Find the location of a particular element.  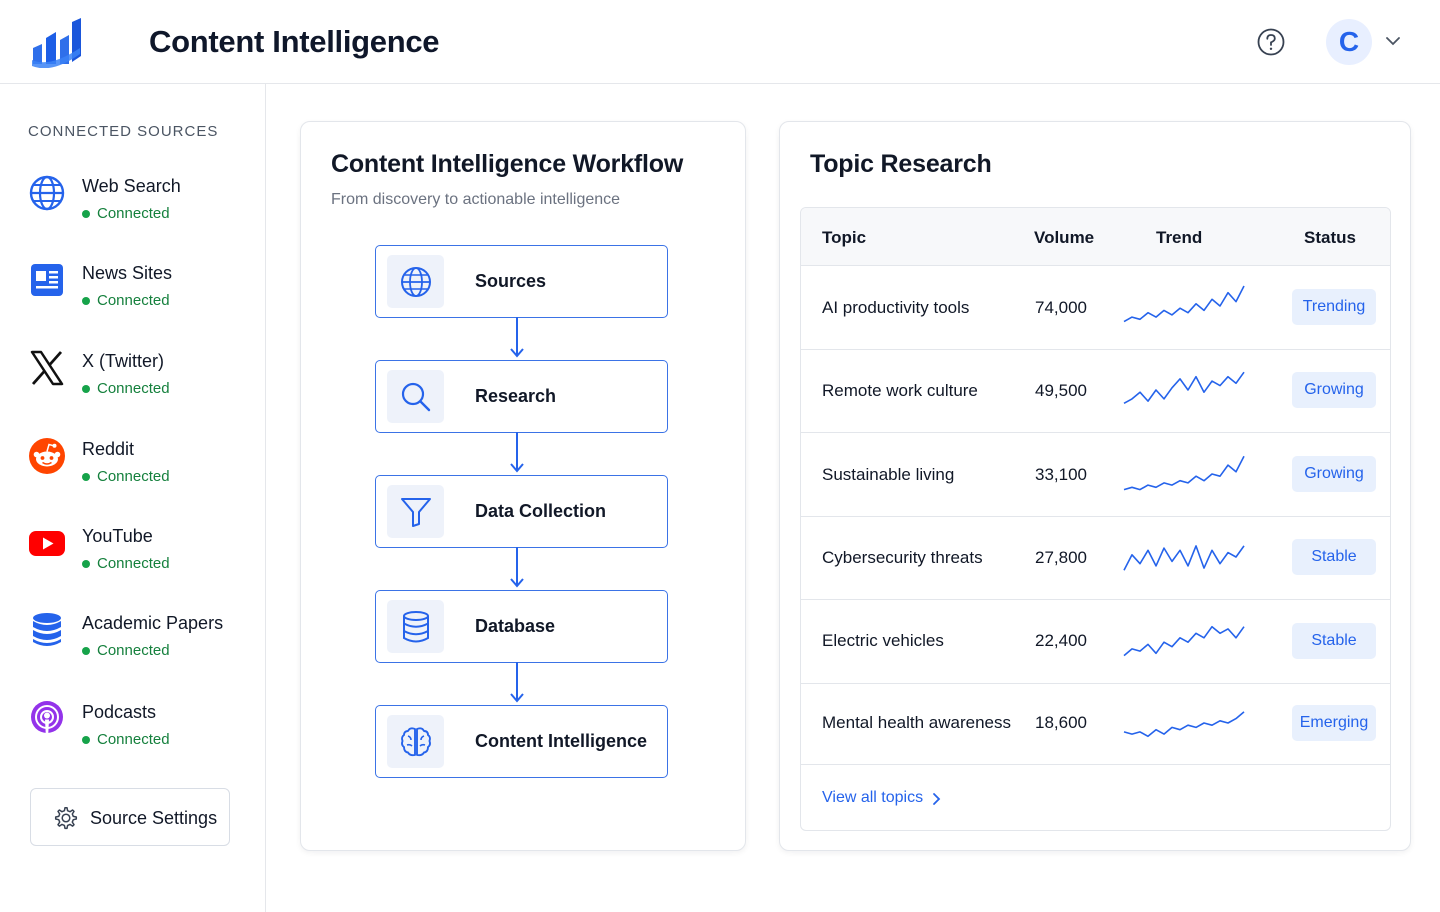

source-name: YouTube is located at coordinates (117, 536).